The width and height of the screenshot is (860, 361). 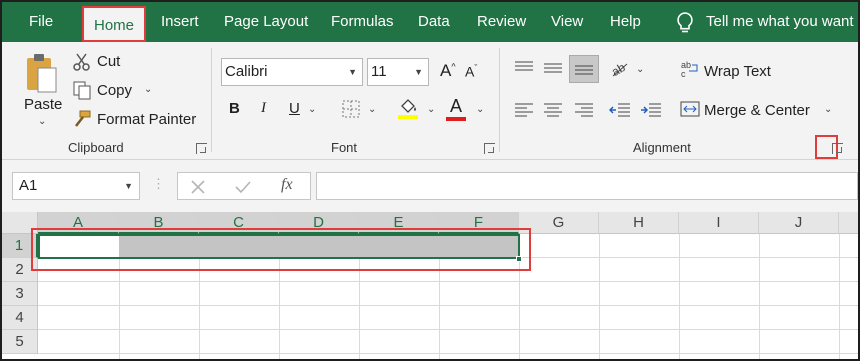 I want to click on font-dialog-launcher-icon, so click(x=489, y=148).